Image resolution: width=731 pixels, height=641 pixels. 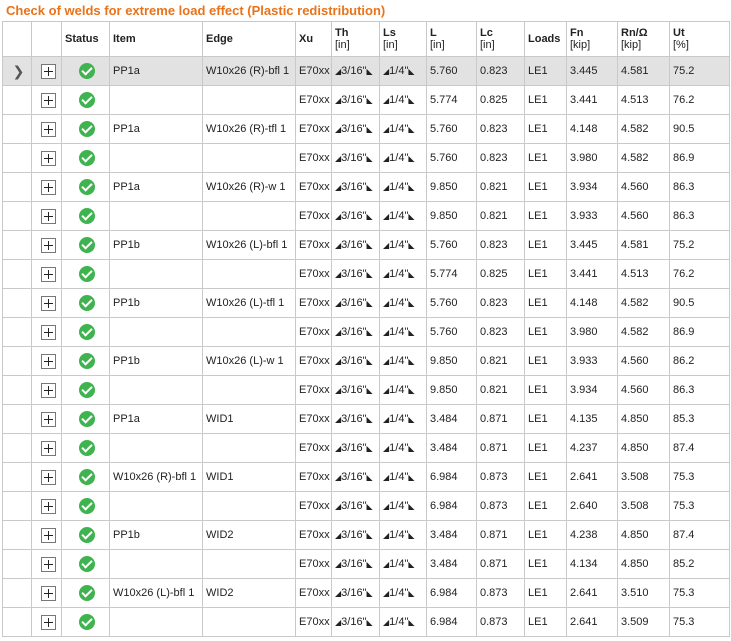 What do you see at coordinates (313, 39) in the screenshot?
I see `col-header-xu: Xu` at bounding box center [313, 39].